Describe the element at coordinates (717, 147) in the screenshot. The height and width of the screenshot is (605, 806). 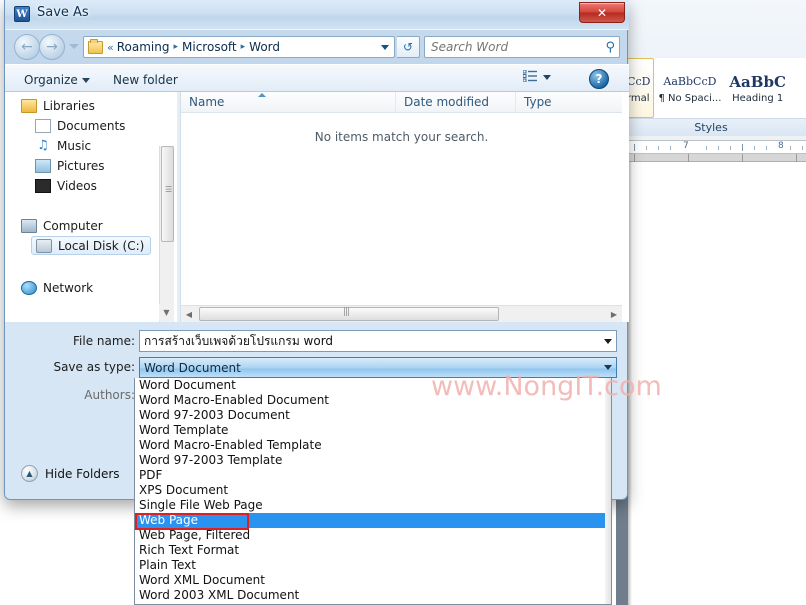
I see `horizontal-ruler: 7 8` at that location.